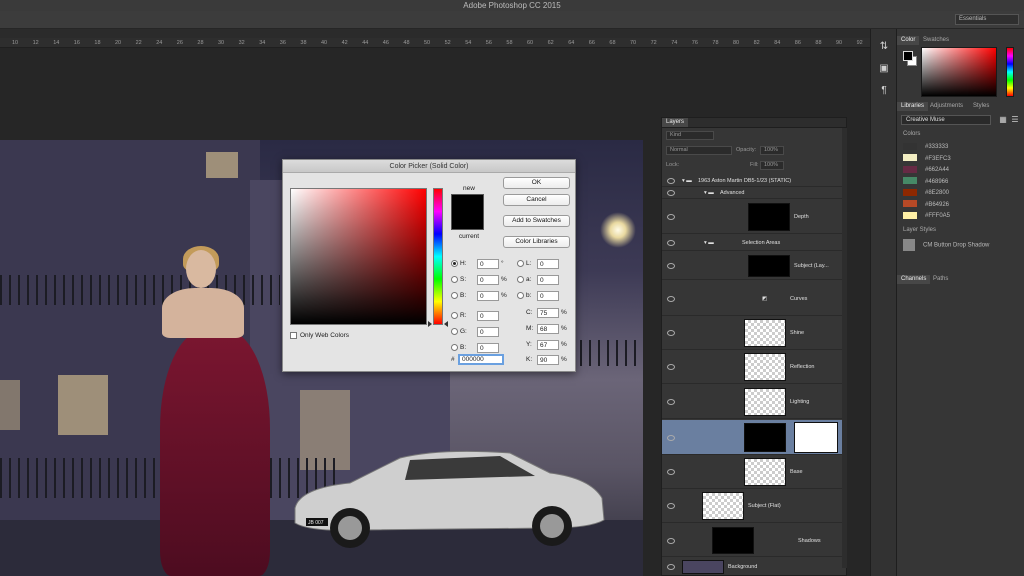  Describe the element at coordinates (488, 348) in the screenshot. I see `blue-input: 0` at that location.